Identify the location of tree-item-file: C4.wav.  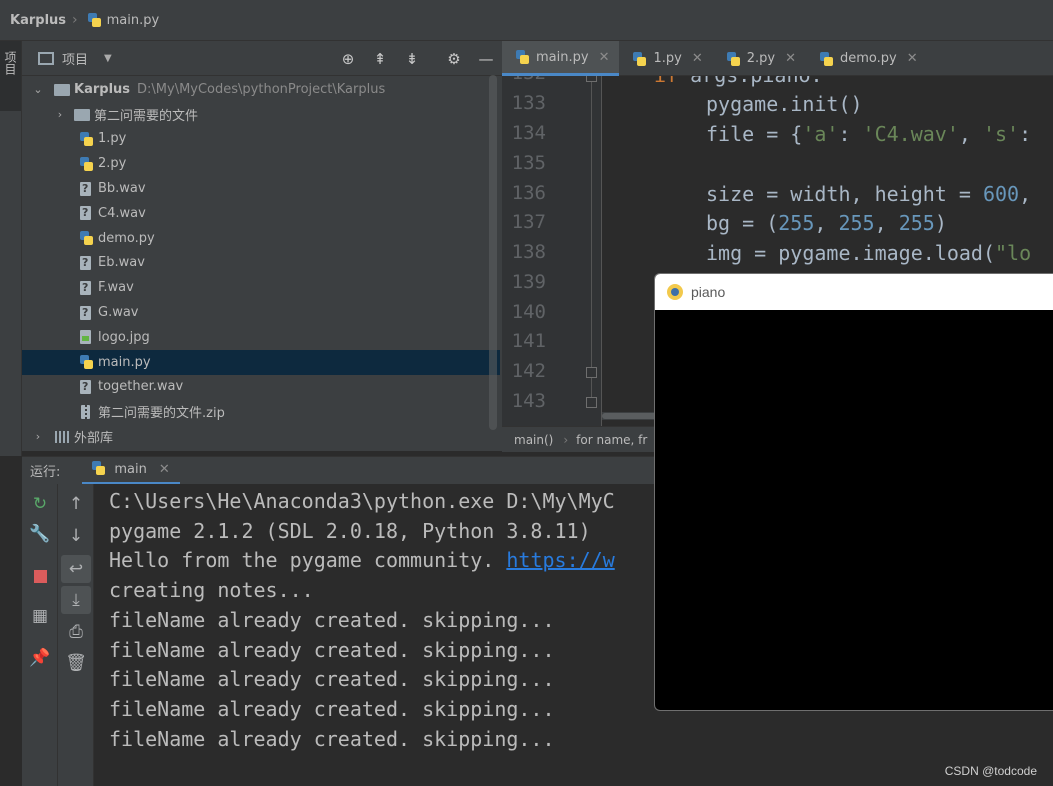
(261, 213).